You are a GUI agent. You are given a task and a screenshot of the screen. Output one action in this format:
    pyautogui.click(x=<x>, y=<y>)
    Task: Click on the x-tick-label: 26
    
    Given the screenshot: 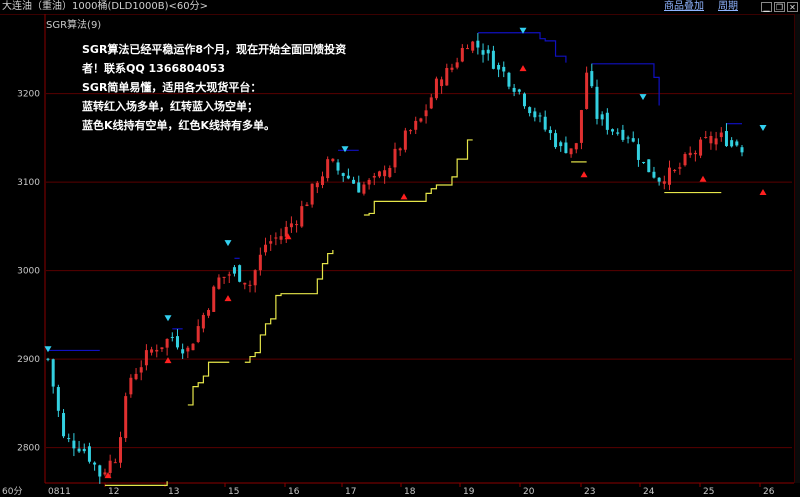 What is the action you would take?
    pyautogui.click(x=769, y=492)
    